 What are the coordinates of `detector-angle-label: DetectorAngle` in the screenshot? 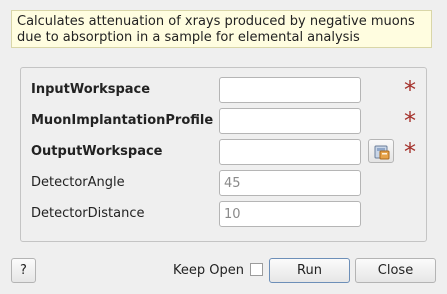 It's located at (78, 182).